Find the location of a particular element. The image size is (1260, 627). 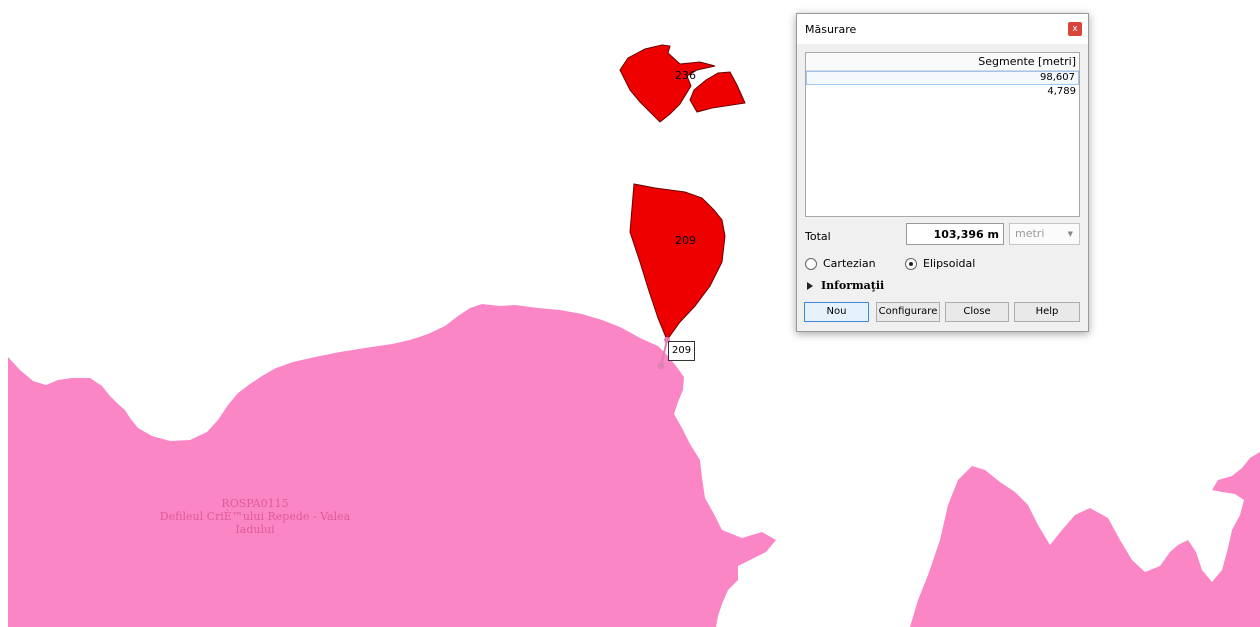

dialog-title: Măsurare is located at coordinates (831, 29).